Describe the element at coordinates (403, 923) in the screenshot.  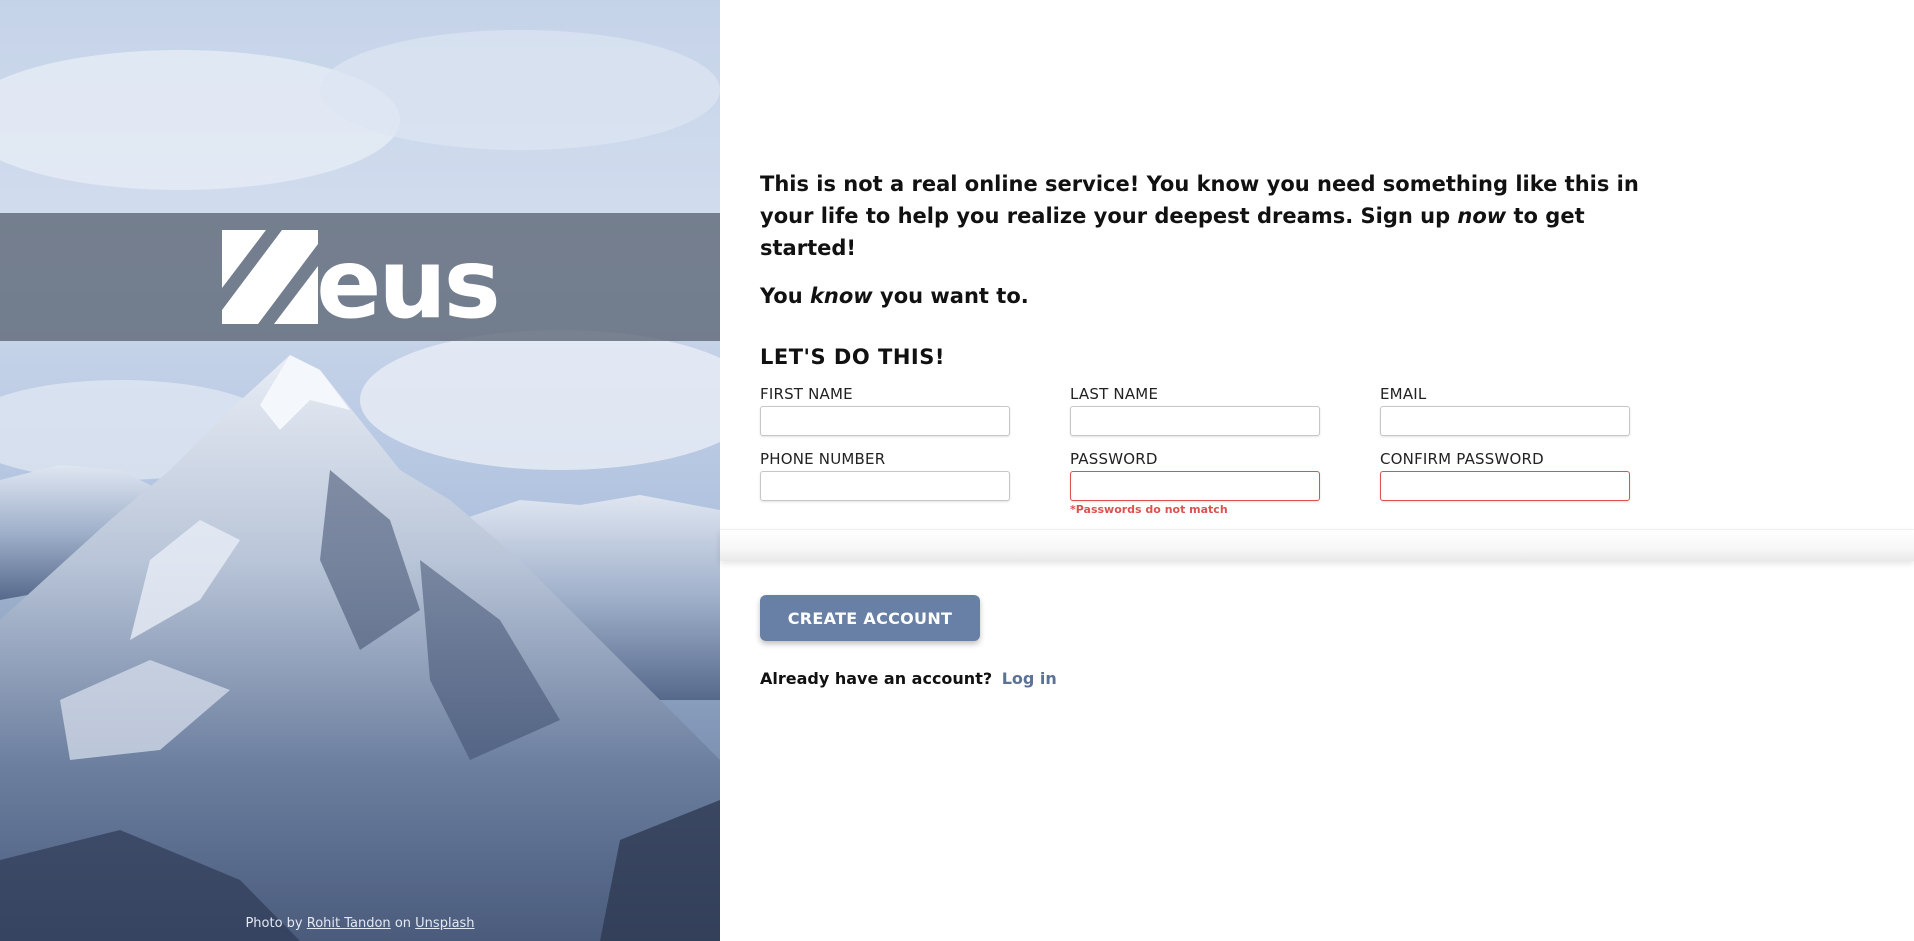
I see `credit-on: on` at that location.